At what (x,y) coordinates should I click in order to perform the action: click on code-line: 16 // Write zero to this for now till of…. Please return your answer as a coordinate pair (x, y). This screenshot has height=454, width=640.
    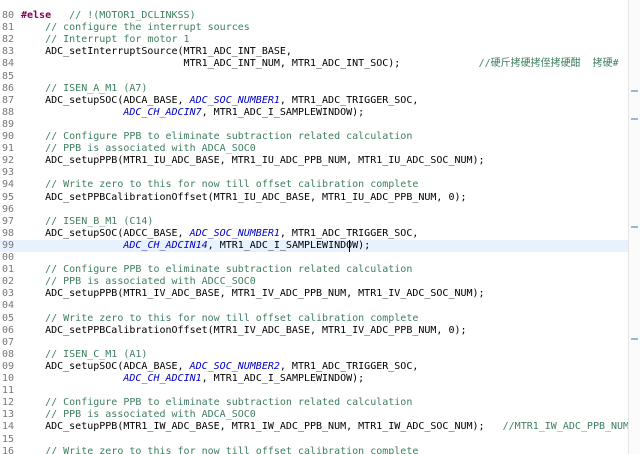
    Looking at the image, I should click on (314, 450).